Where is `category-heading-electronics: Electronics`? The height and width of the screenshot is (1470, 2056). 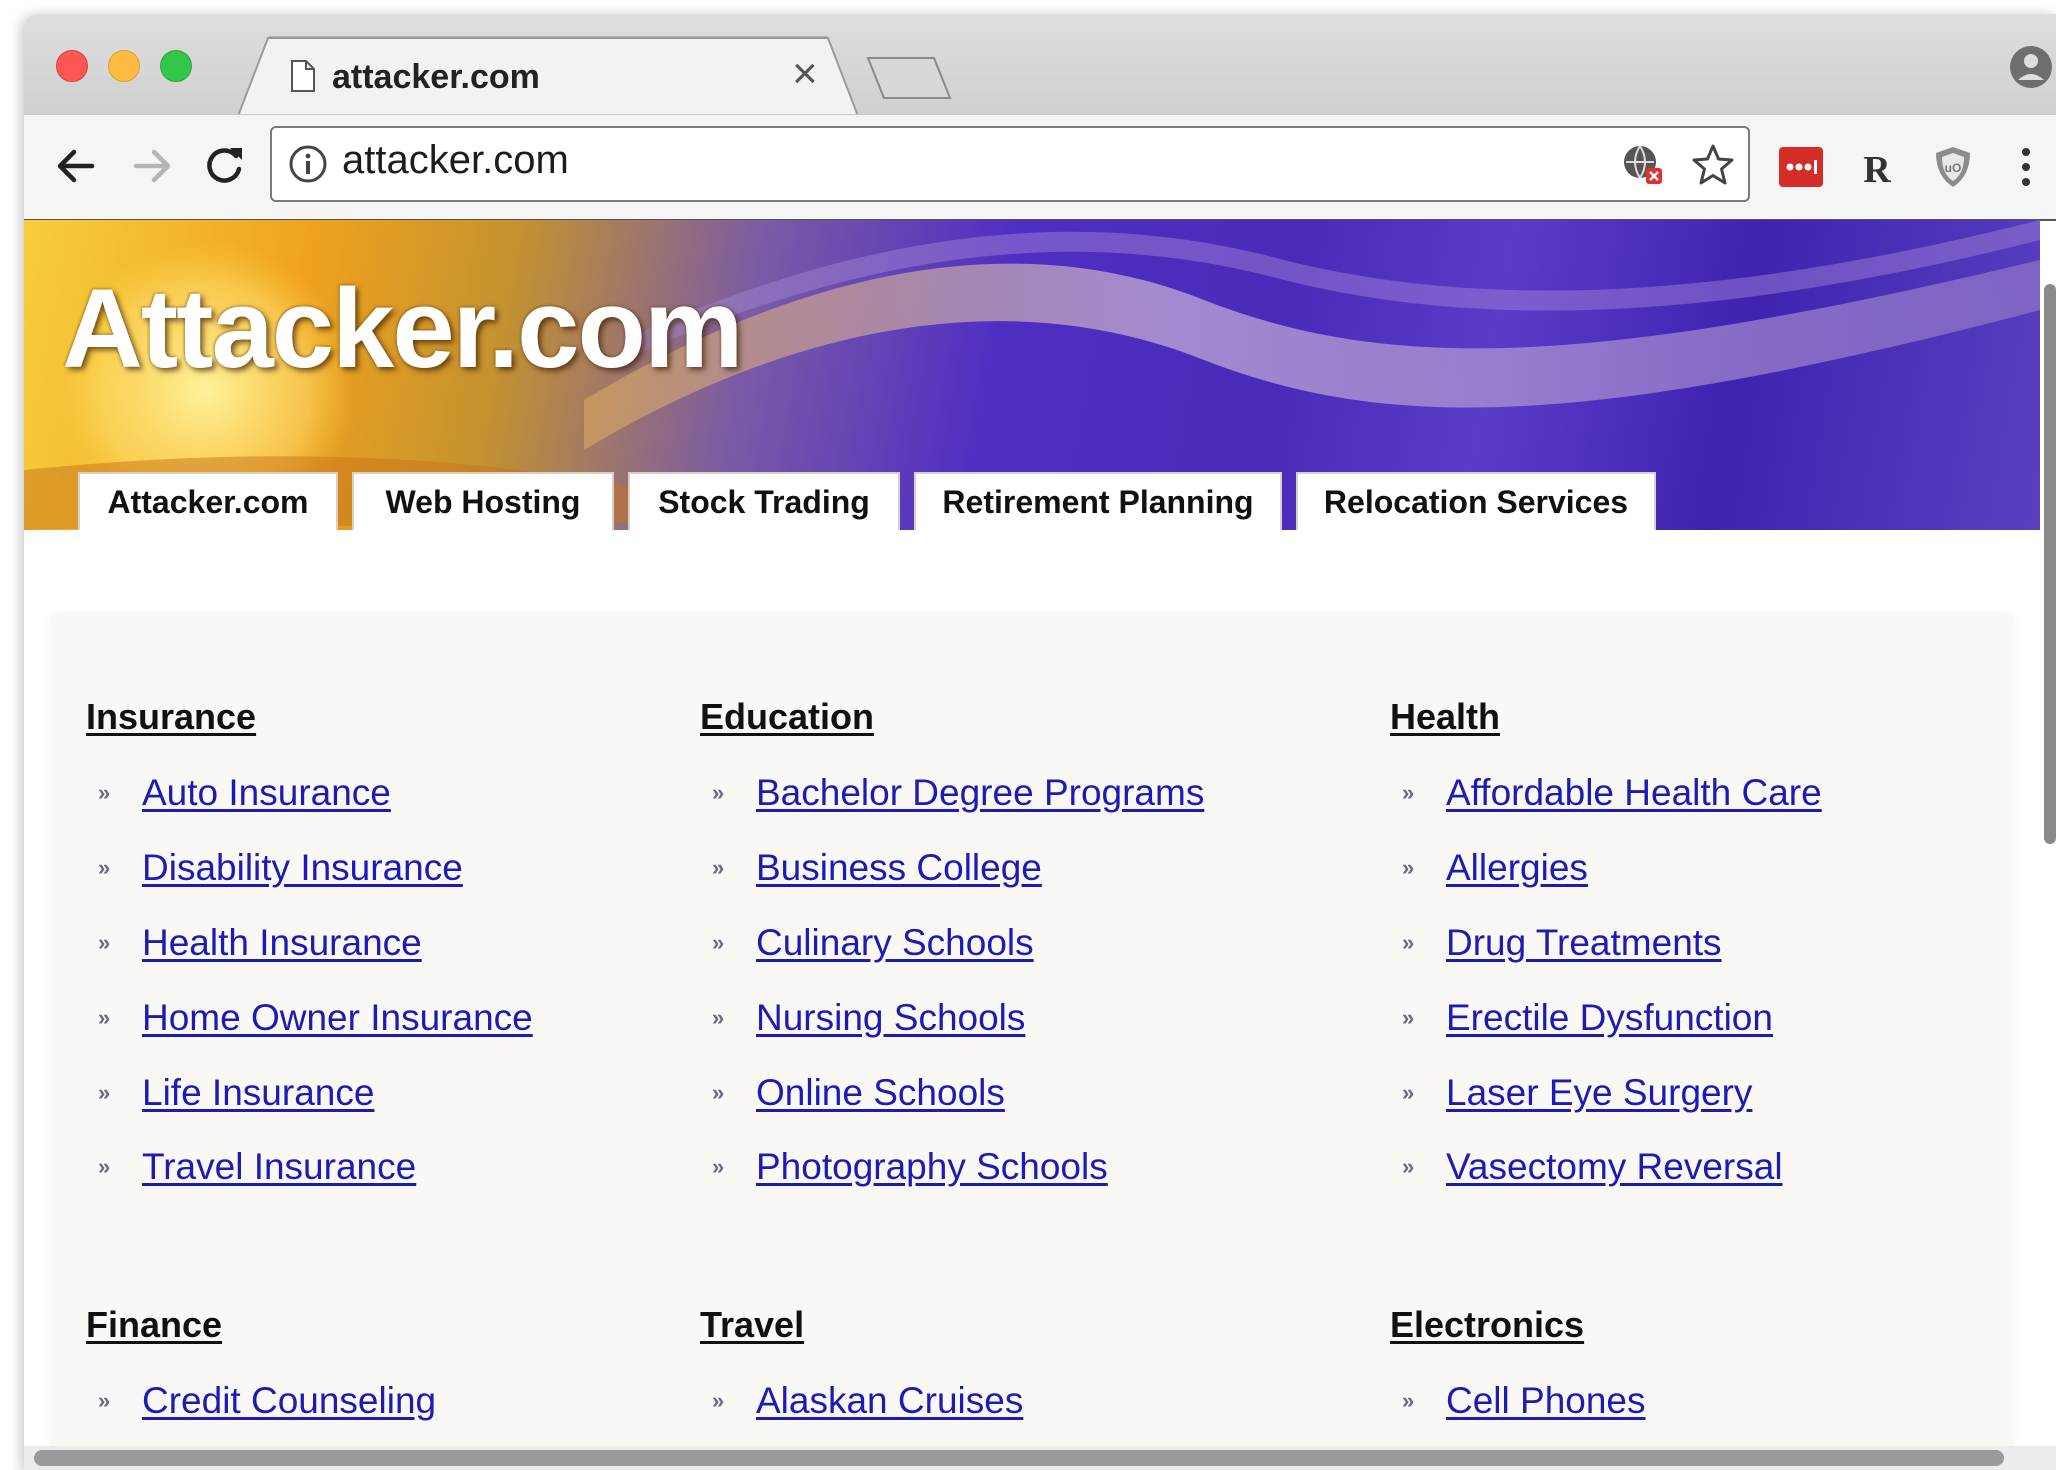
category-heading-electronics: Electronics is located at coordinates (1487, 1325).